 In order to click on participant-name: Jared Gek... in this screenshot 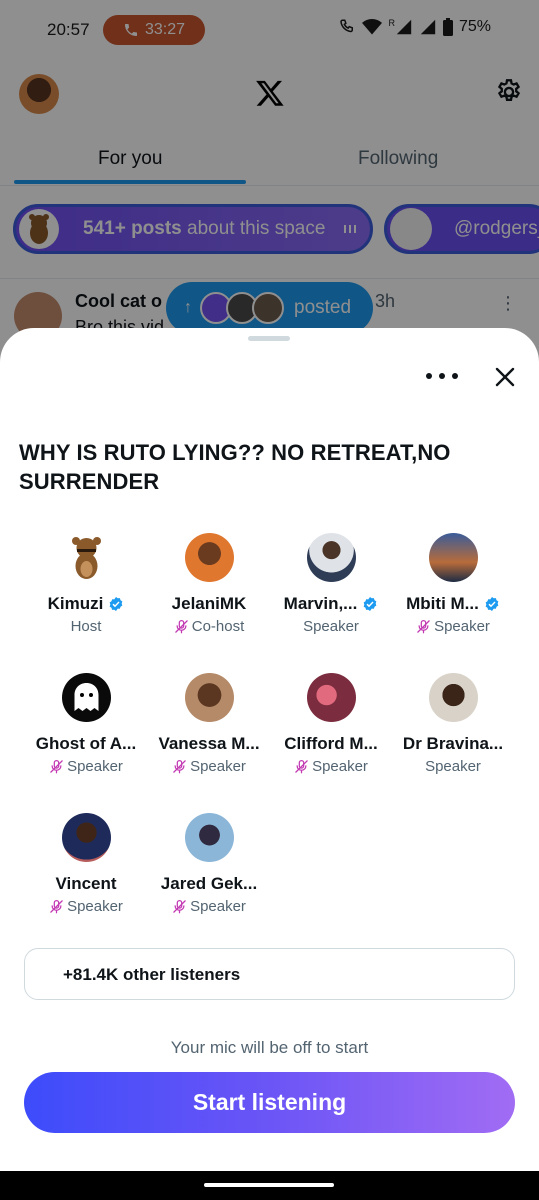, I will do `click(209, 883)`.